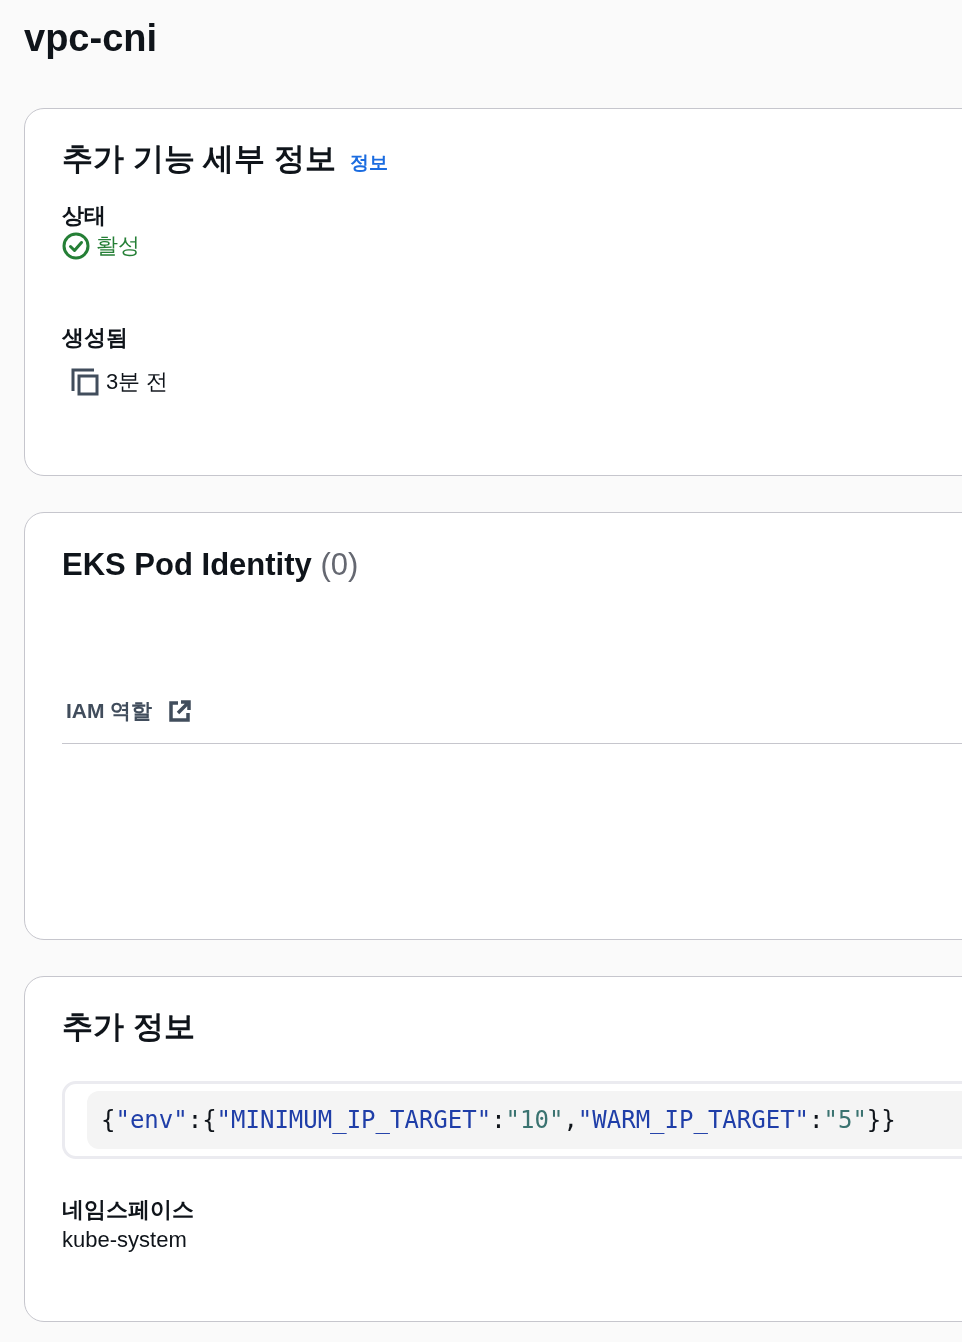  What do you see at coordinates (210, 565) in the screenshot?
I see `section-heading: EKS Pod Identity (0)` at bounding box center [210, 565].